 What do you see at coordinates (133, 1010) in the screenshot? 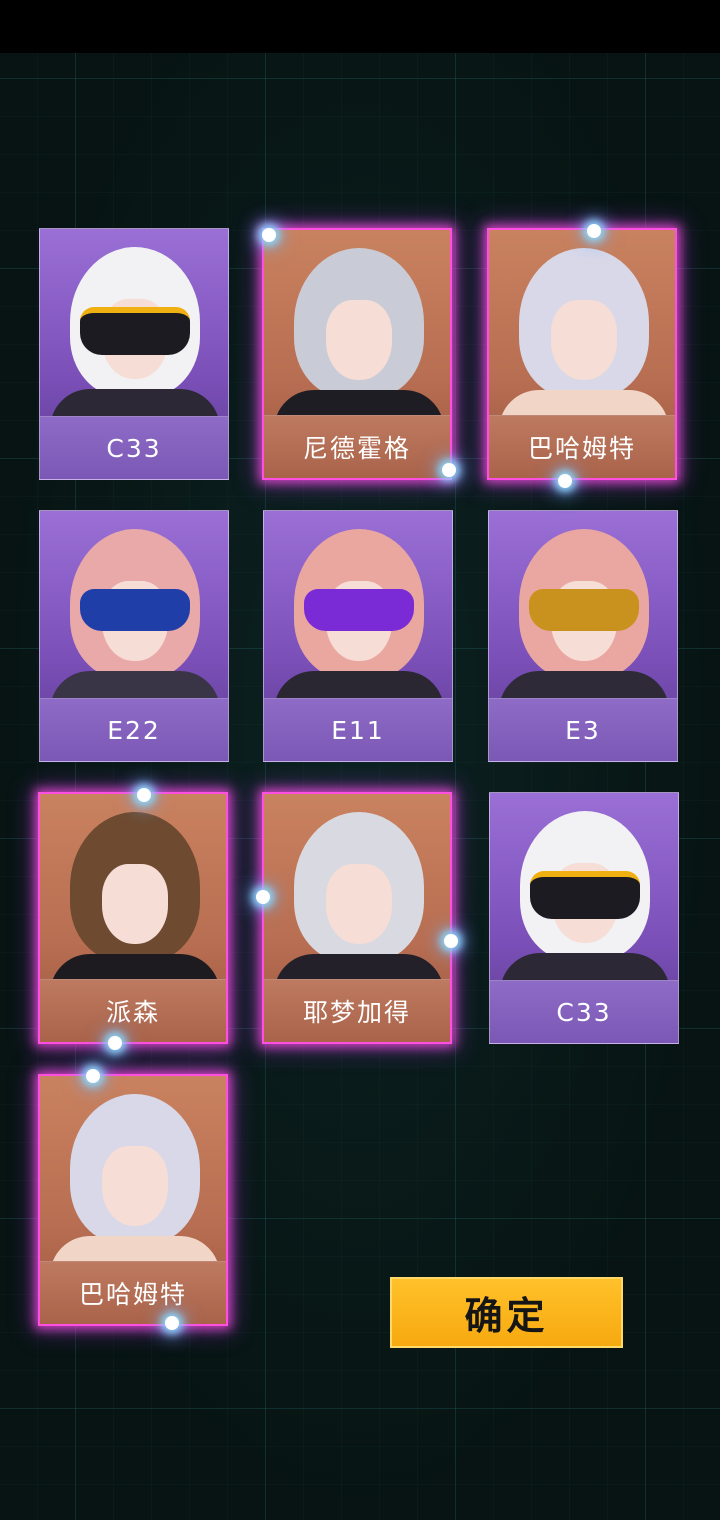
I see `character-name: 派森` at bounding box center [133, 1010].